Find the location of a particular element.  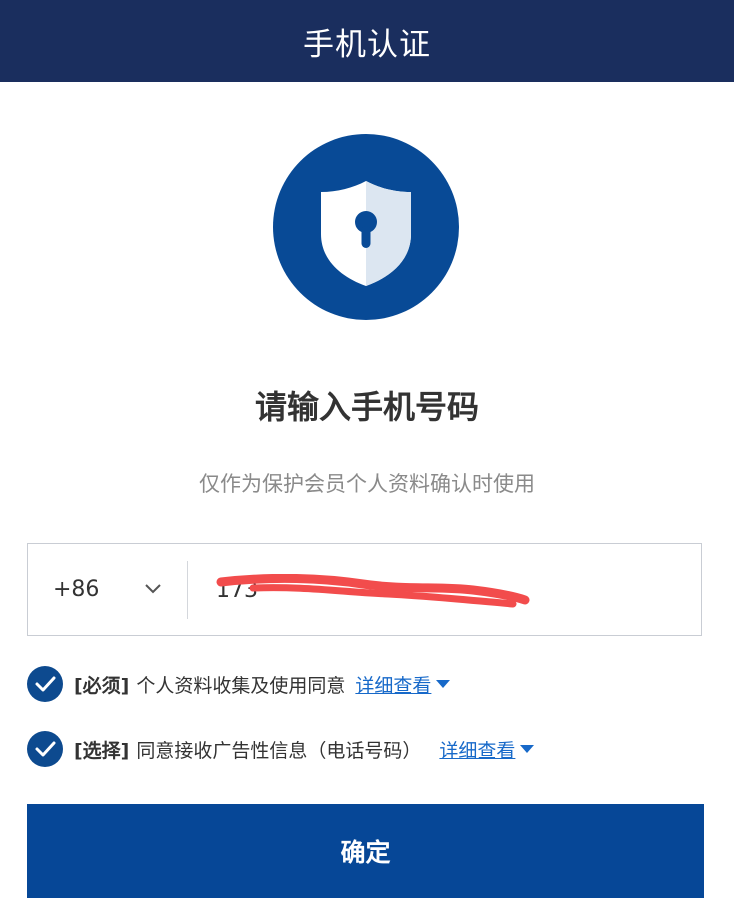

consent-optional-row: [选择] 同意接收广告性信息（电话号码） 详细查看 is located at coordinates (281, 749).